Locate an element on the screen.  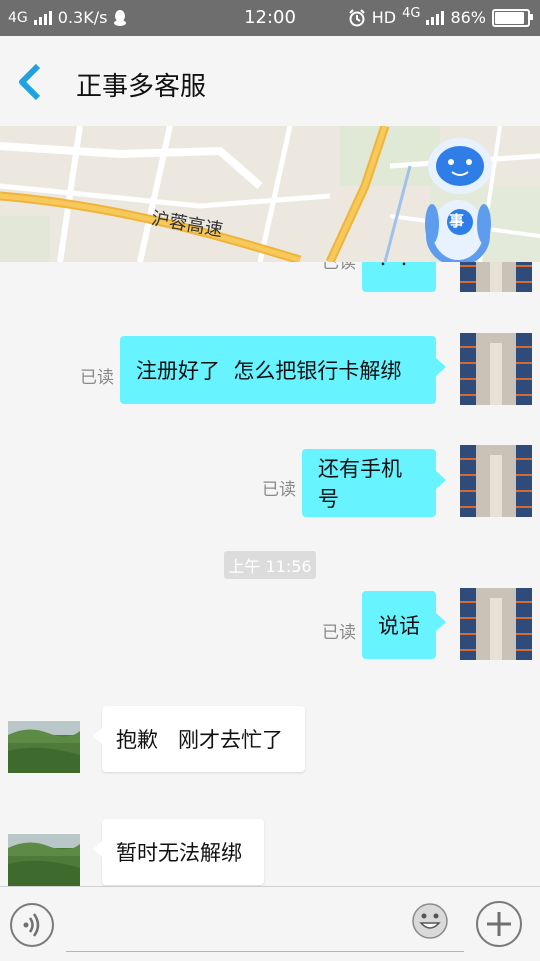
robot-badge: 事 is located at coordinates (457, 221).